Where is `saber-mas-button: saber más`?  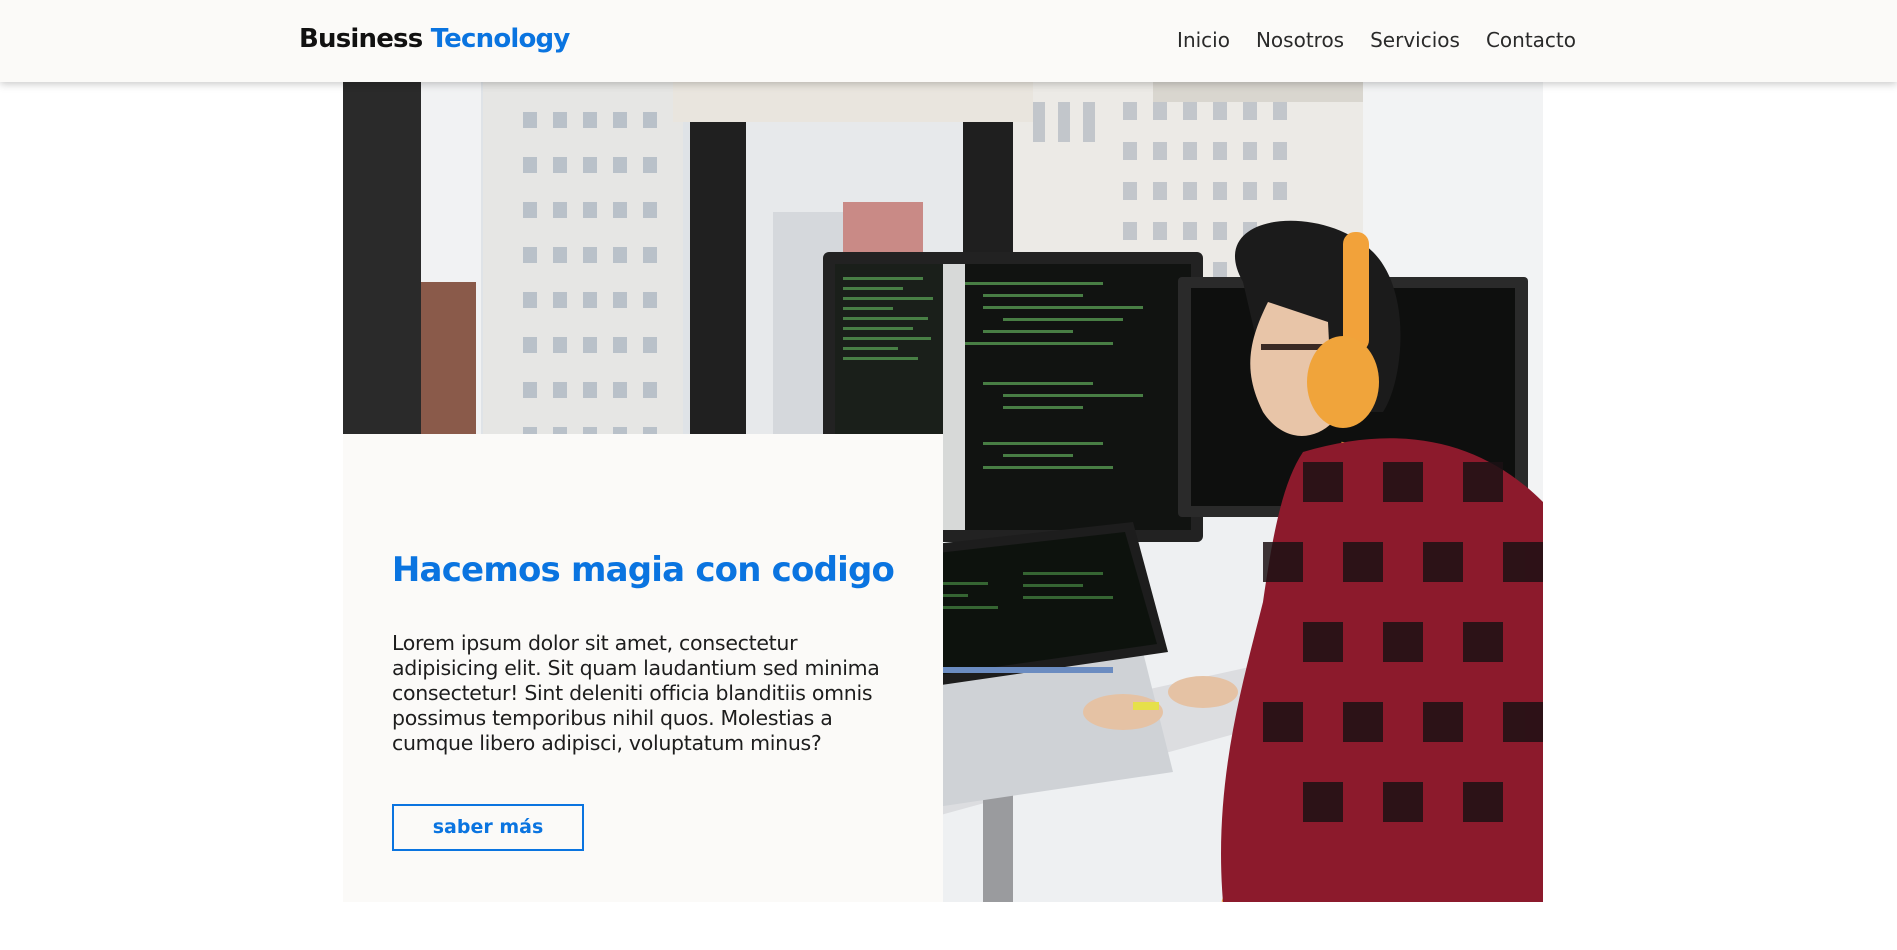
saber-mas-button: saber más is located at coordinates (488, 827).